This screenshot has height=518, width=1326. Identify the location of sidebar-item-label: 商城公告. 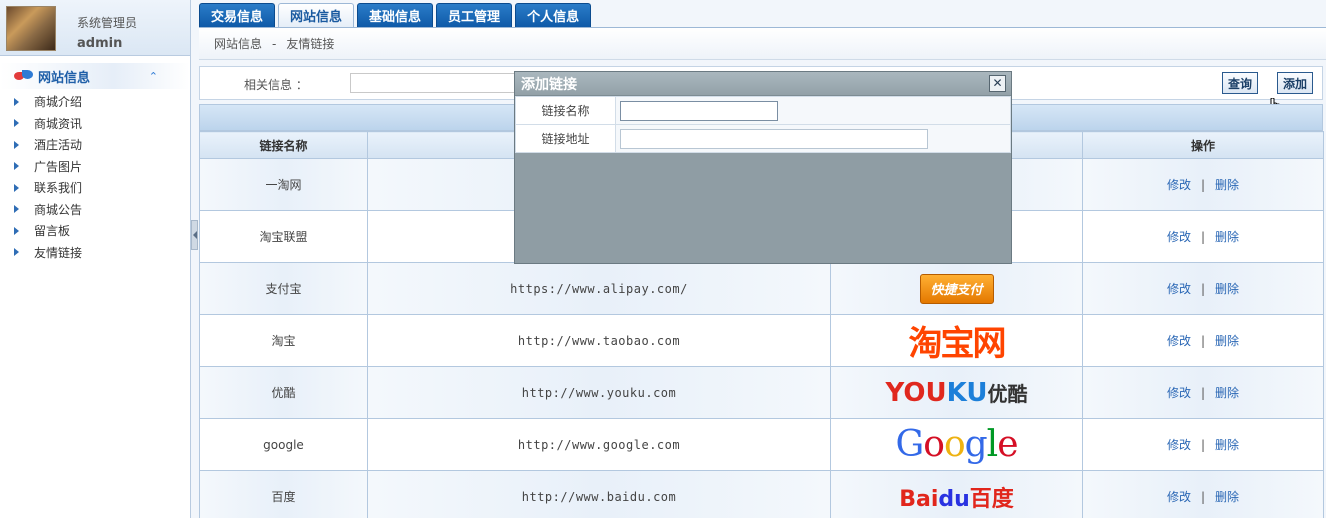
(58, 209).